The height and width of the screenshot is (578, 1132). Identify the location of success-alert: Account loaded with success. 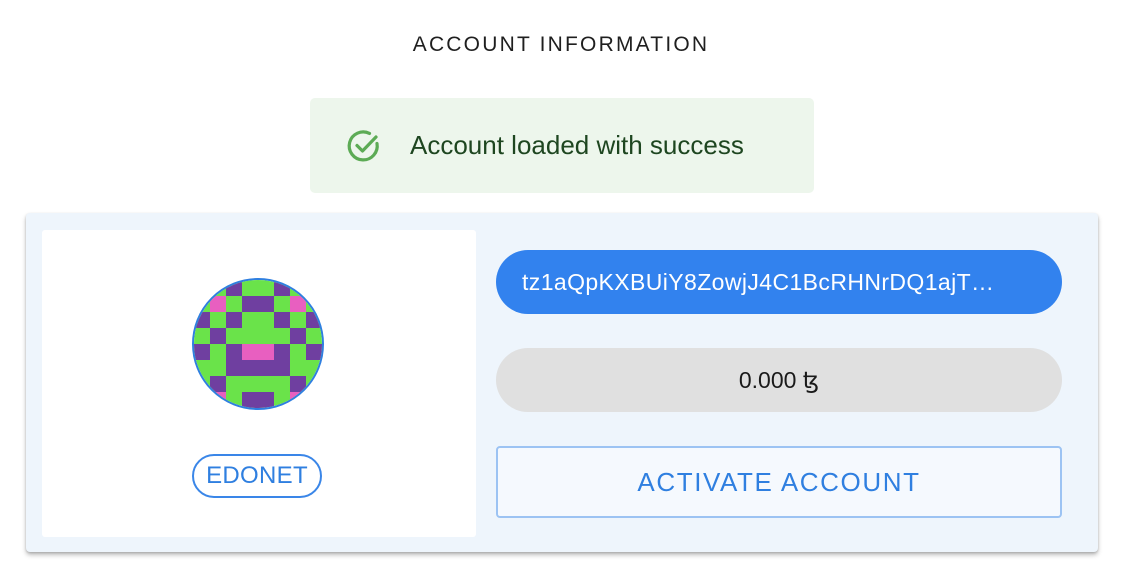
(562, 145).